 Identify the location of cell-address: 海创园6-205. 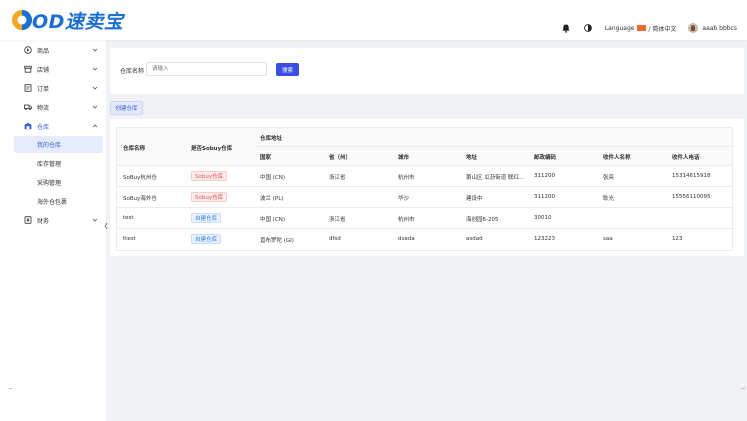
(482, 220).